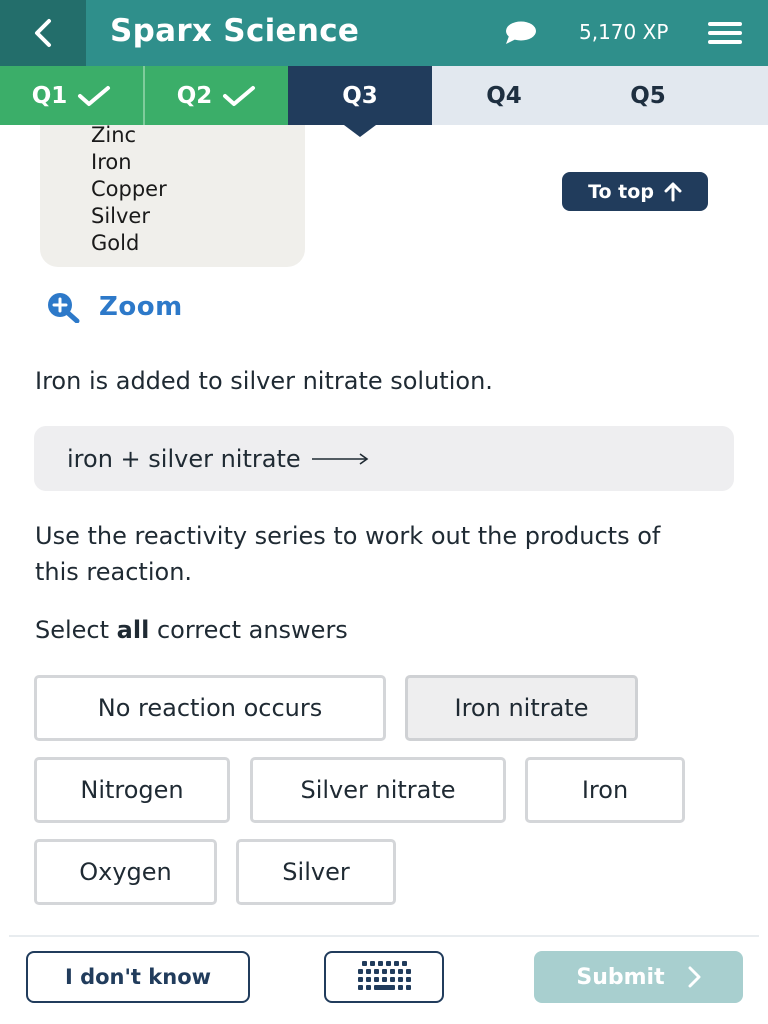  Describe the element at coordinates (248, 630) in the screenshot. I see `select-suffix: correct answers` at that location.